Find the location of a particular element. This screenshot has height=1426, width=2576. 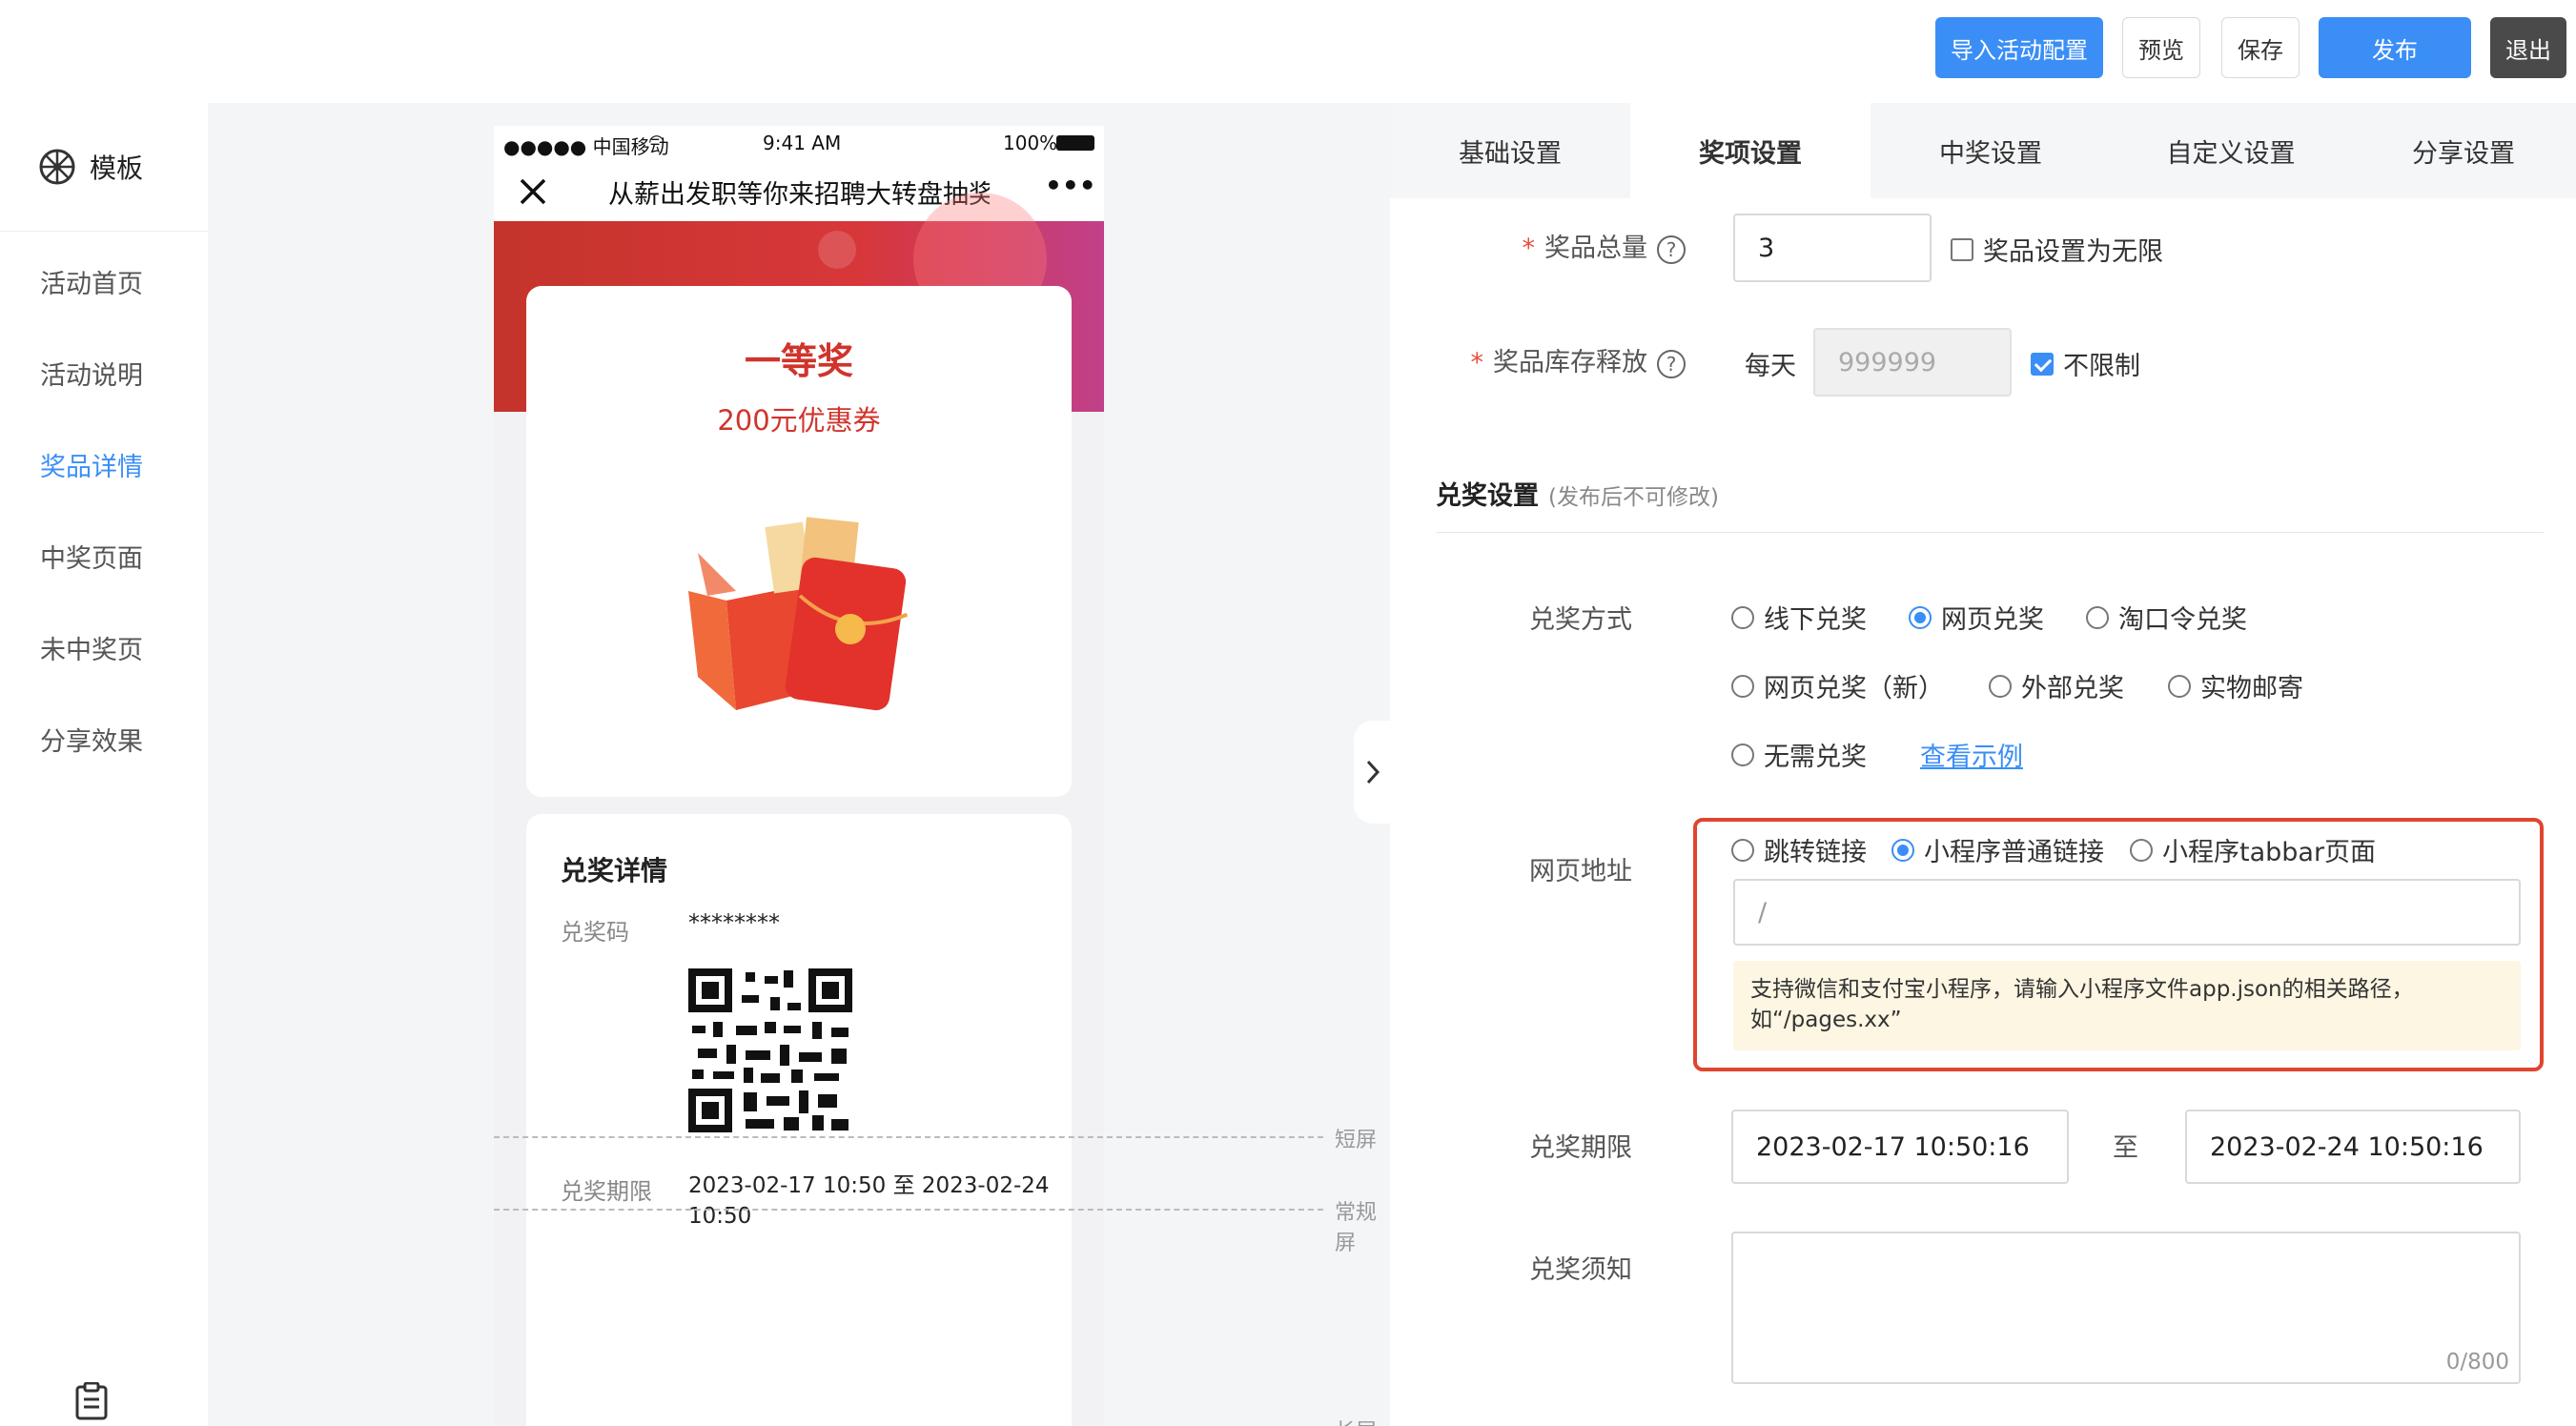

method-web-new-radio: 网页兑奖（新） is located at coordinates (1837, 686).